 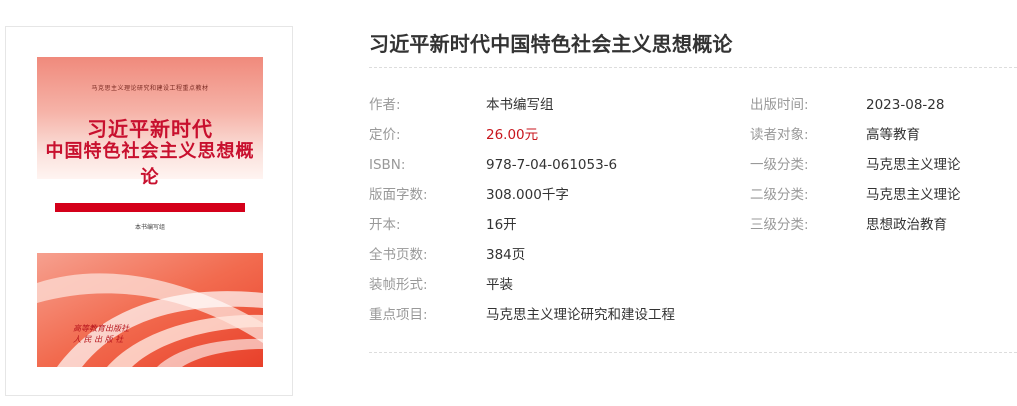 I want to click on value-binding: 平装, so click(x=499, y=285).